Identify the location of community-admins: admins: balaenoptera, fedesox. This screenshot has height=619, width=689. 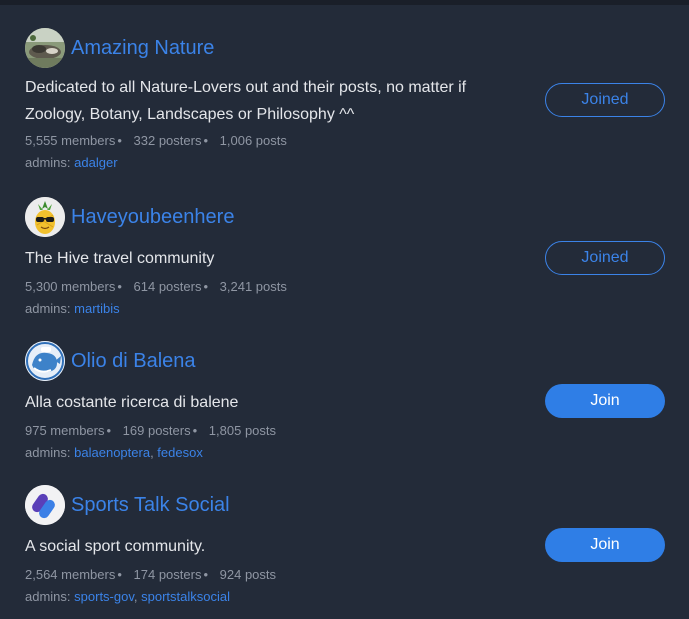
(114, 452).